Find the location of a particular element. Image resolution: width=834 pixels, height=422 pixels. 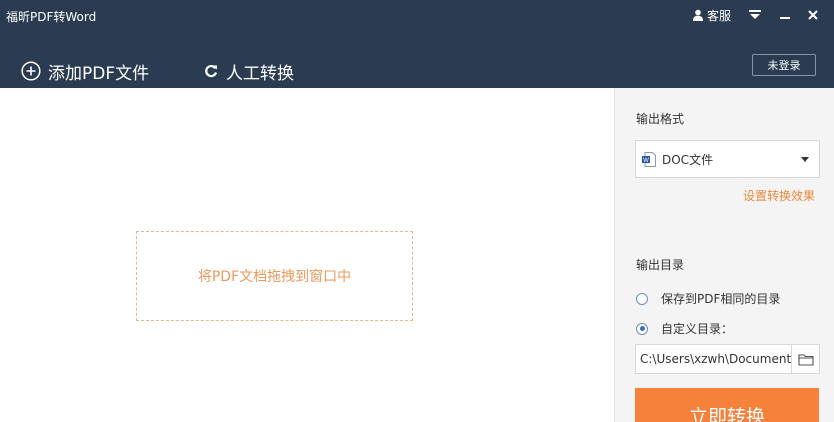

menu-button is located at coordinates (755, 15).